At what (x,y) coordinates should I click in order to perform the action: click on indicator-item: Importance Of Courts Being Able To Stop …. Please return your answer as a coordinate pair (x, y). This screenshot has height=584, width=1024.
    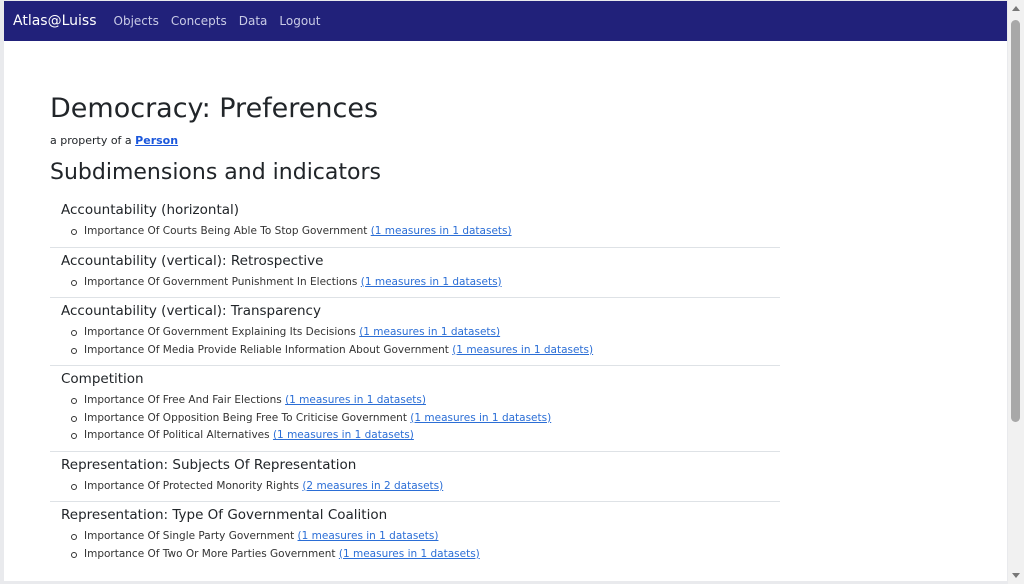
    Looking at the image, I should click on (420, 232).